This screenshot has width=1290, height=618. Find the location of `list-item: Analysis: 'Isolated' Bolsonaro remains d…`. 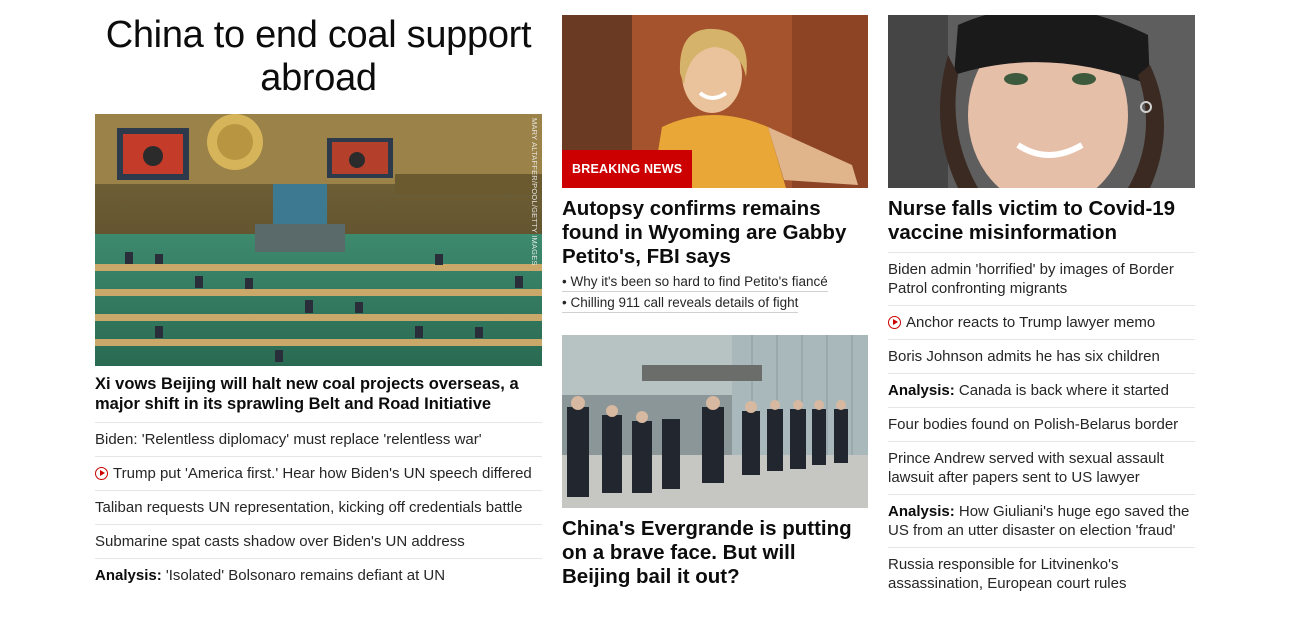

list-item: Analysis: 'Isolated' Bolsonaro remains d… is located at coordinates (318, 575).